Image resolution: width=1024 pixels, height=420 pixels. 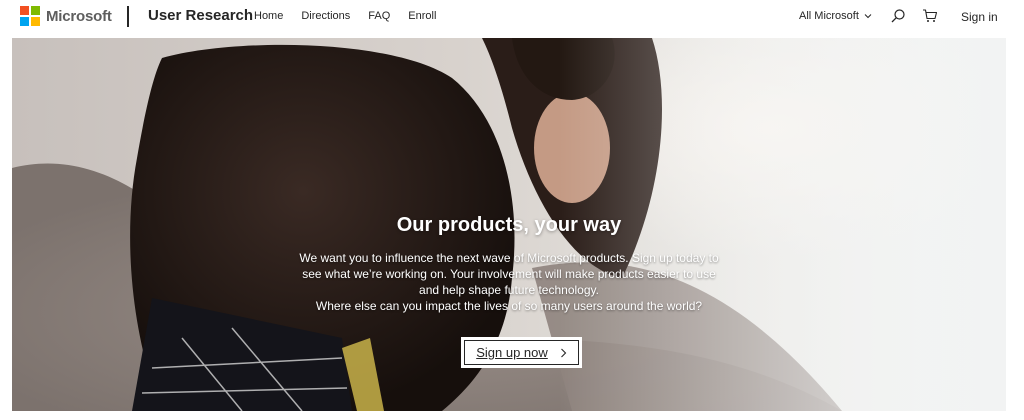 I want to click on search-button, so click(x=898, y=16).